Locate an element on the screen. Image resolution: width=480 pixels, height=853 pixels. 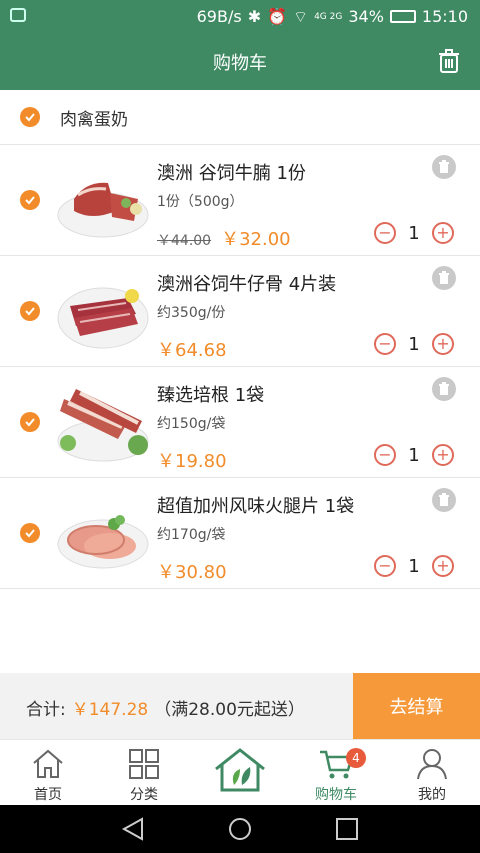
battery-icon is located at coordinates (402, 16).